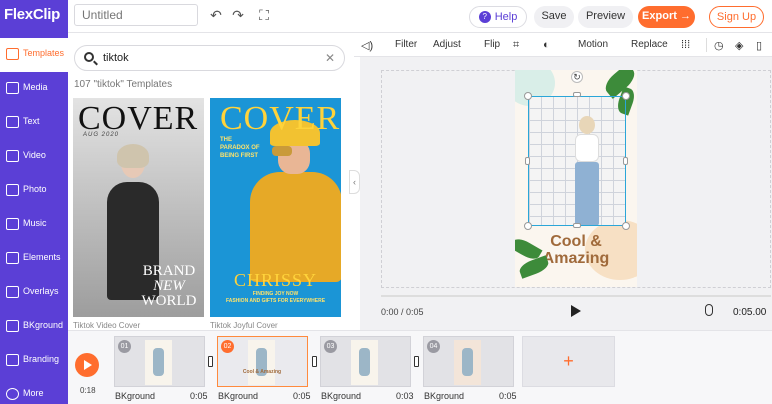  What do you see at coordinates (87, 365) in the screenshot?
I see `timeline-play-button` at bounding box center [87, 365].